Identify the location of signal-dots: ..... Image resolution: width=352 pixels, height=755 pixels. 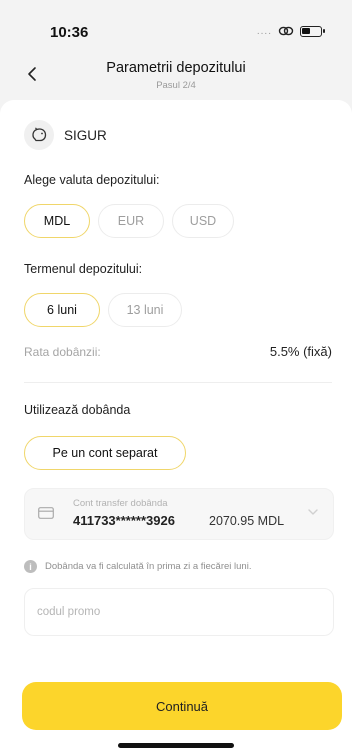
(264, 31).